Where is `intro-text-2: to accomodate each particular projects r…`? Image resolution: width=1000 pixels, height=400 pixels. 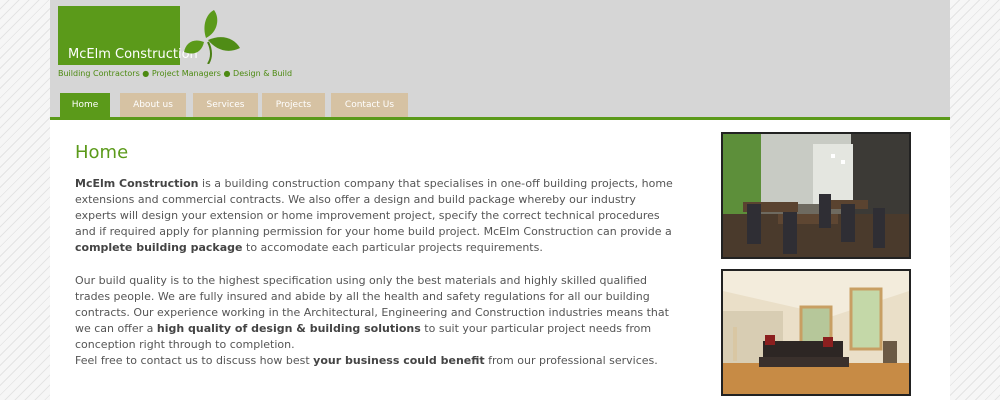 intro-text-2: to accomodate each particular projects r… is located at coordinates (392, 247).